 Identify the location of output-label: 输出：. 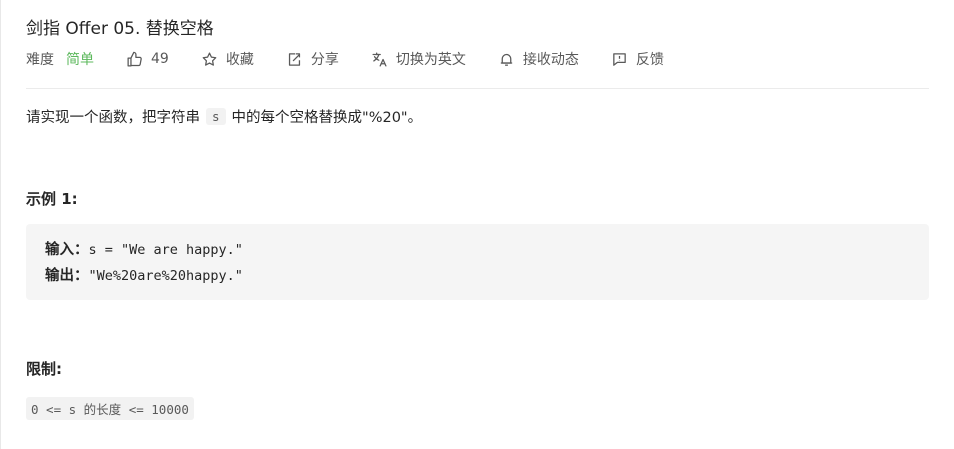
(67, 276).